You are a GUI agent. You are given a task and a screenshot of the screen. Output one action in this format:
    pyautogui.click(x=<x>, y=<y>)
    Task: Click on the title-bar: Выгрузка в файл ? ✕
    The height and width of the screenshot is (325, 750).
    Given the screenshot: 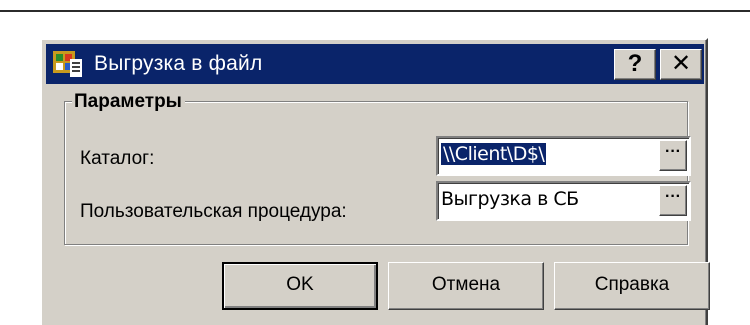 What is the action you would take?
    pyautogui.click(x=375, y=64)
    